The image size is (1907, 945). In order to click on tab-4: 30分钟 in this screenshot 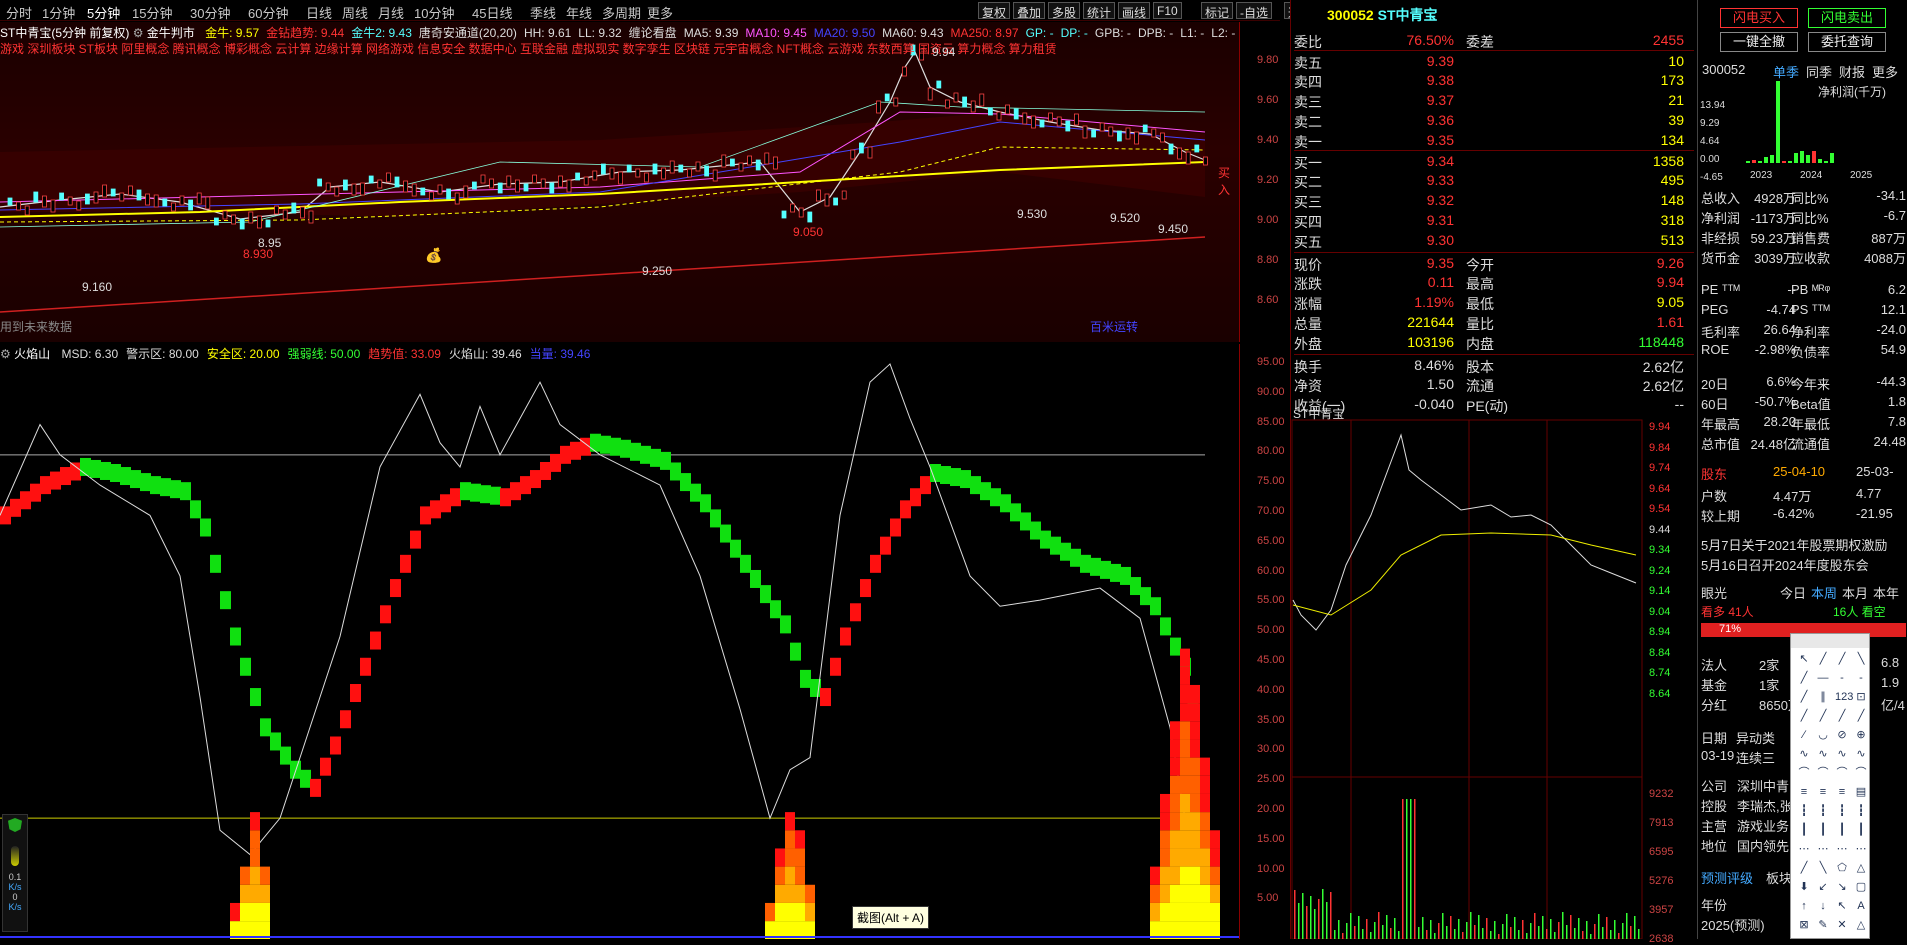, I will do `click(210, 12)`.